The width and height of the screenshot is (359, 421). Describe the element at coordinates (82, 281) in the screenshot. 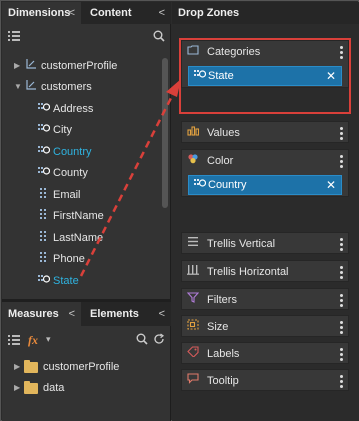

I see `tree-item-state: State` at that location.